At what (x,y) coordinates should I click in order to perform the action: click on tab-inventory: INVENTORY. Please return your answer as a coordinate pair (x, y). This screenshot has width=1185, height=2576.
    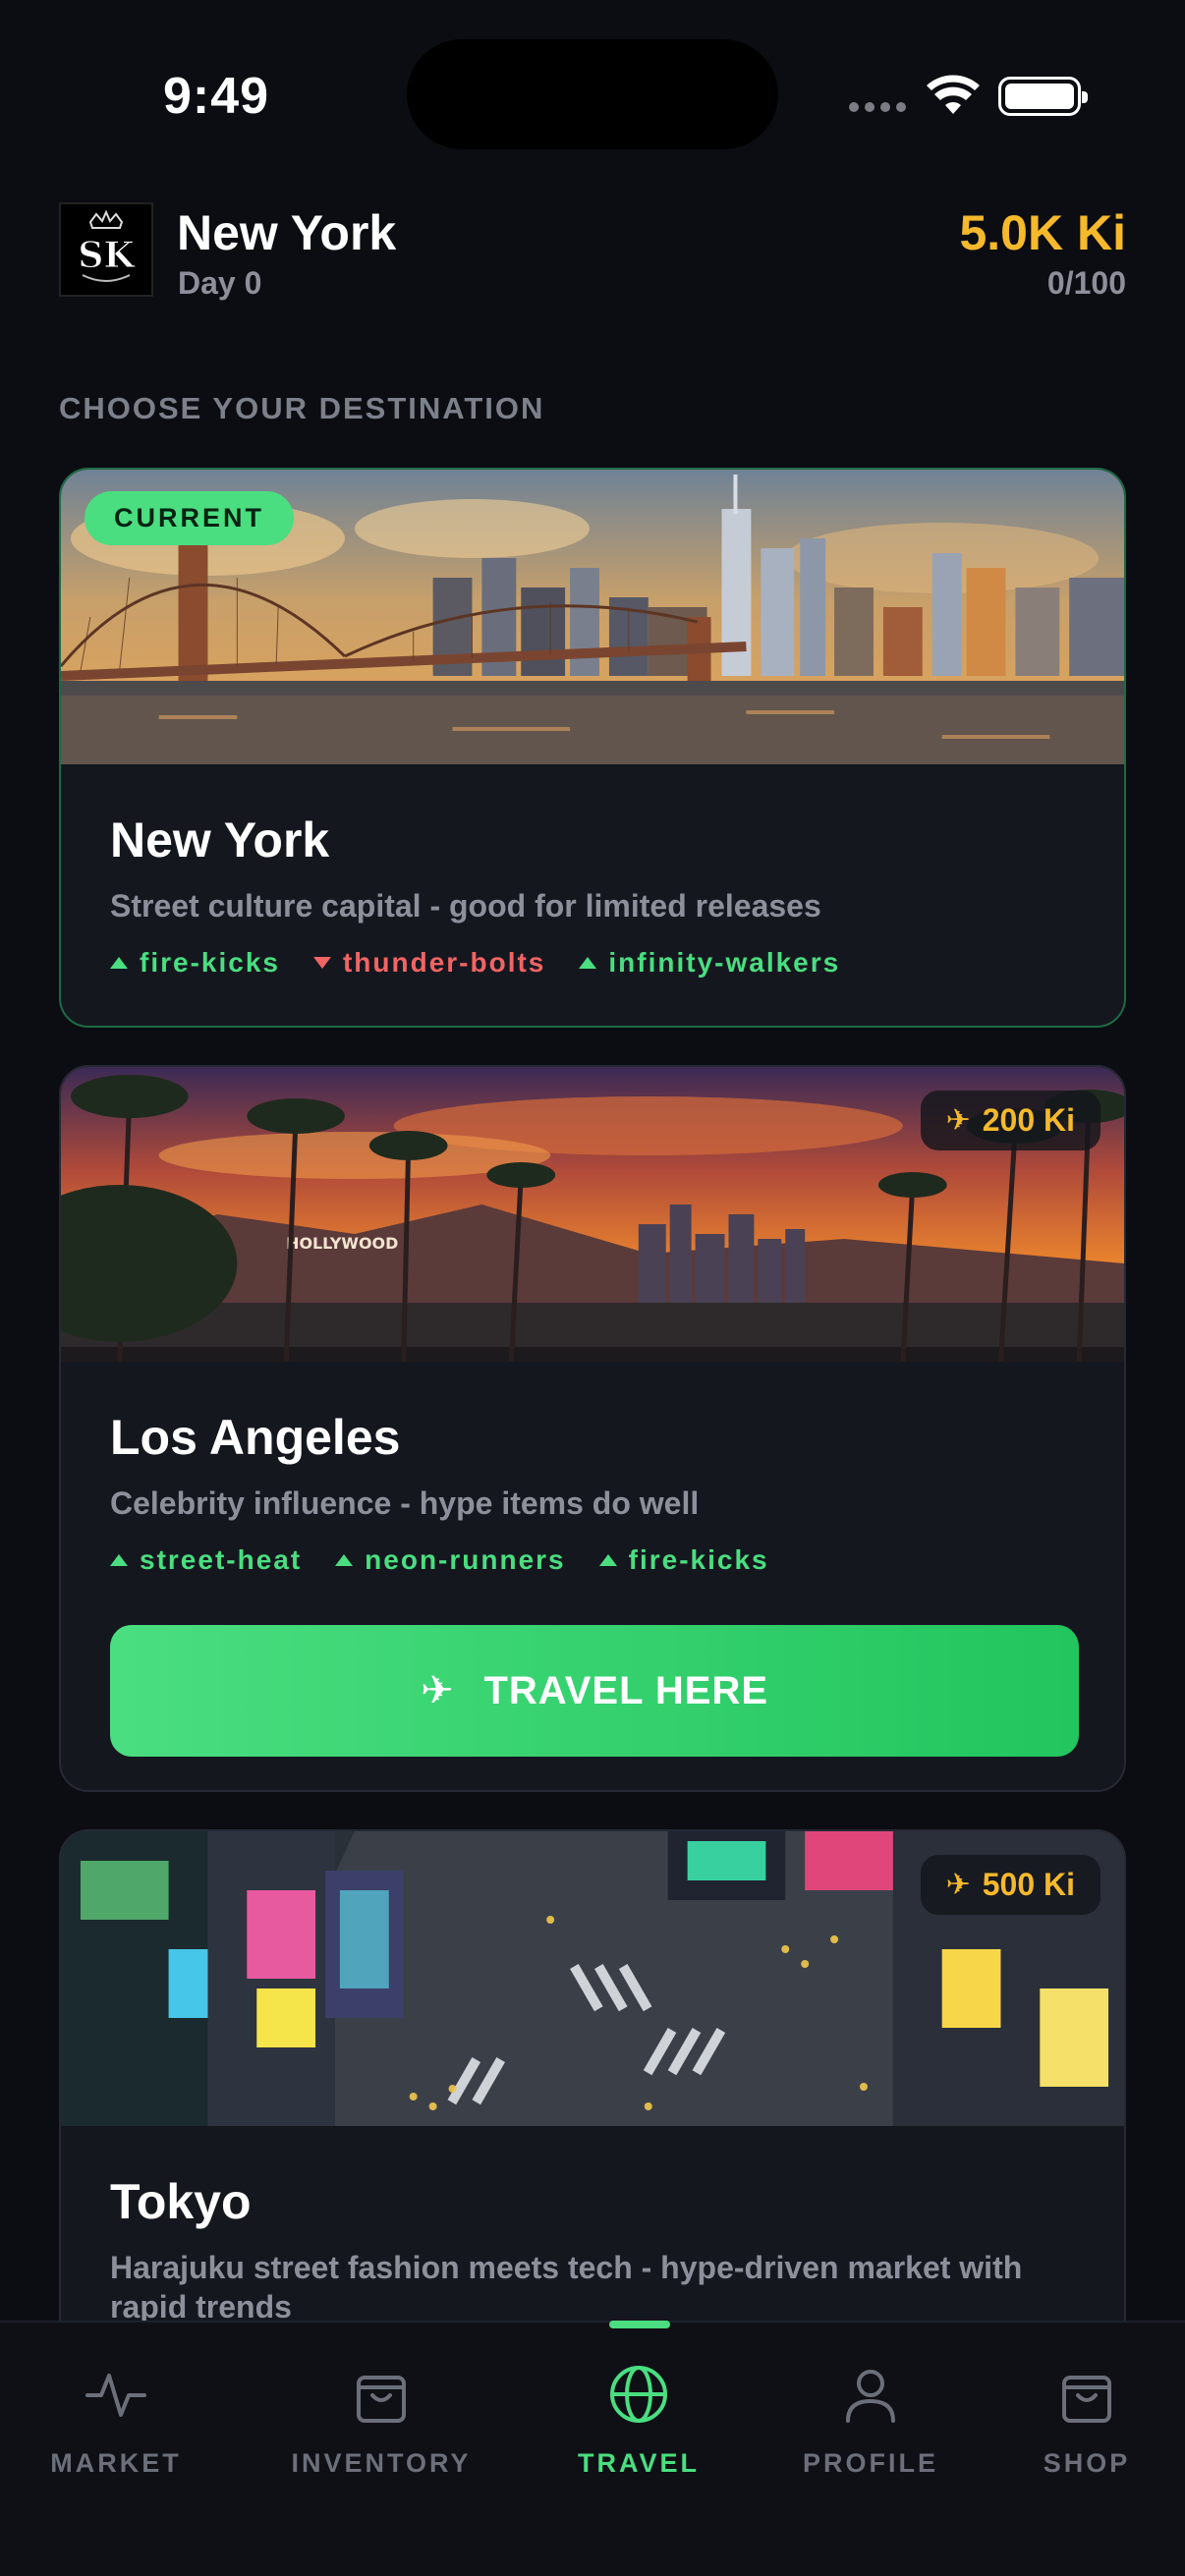
    Looking at the image, I should click on (381, 2420).